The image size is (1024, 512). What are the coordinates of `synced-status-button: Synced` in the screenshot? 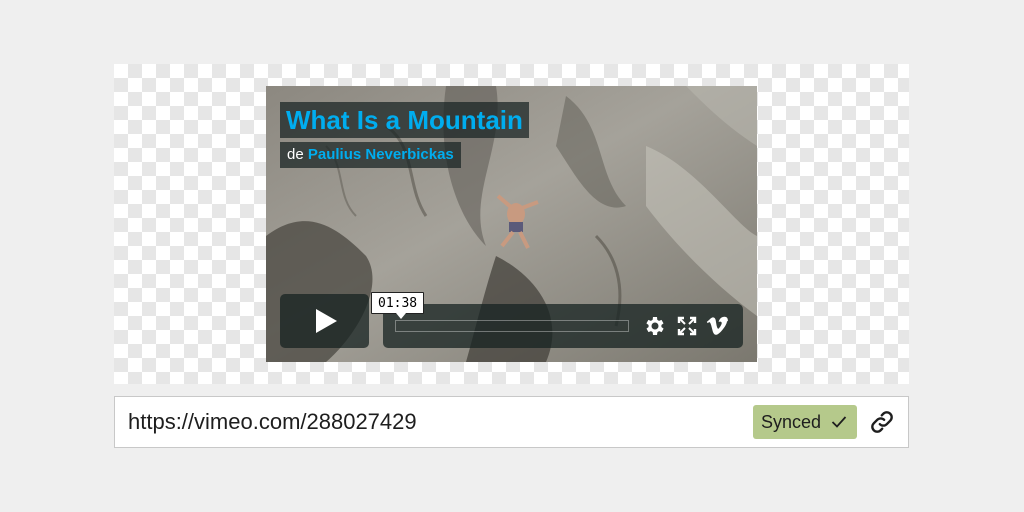 It's located at (805, 422).